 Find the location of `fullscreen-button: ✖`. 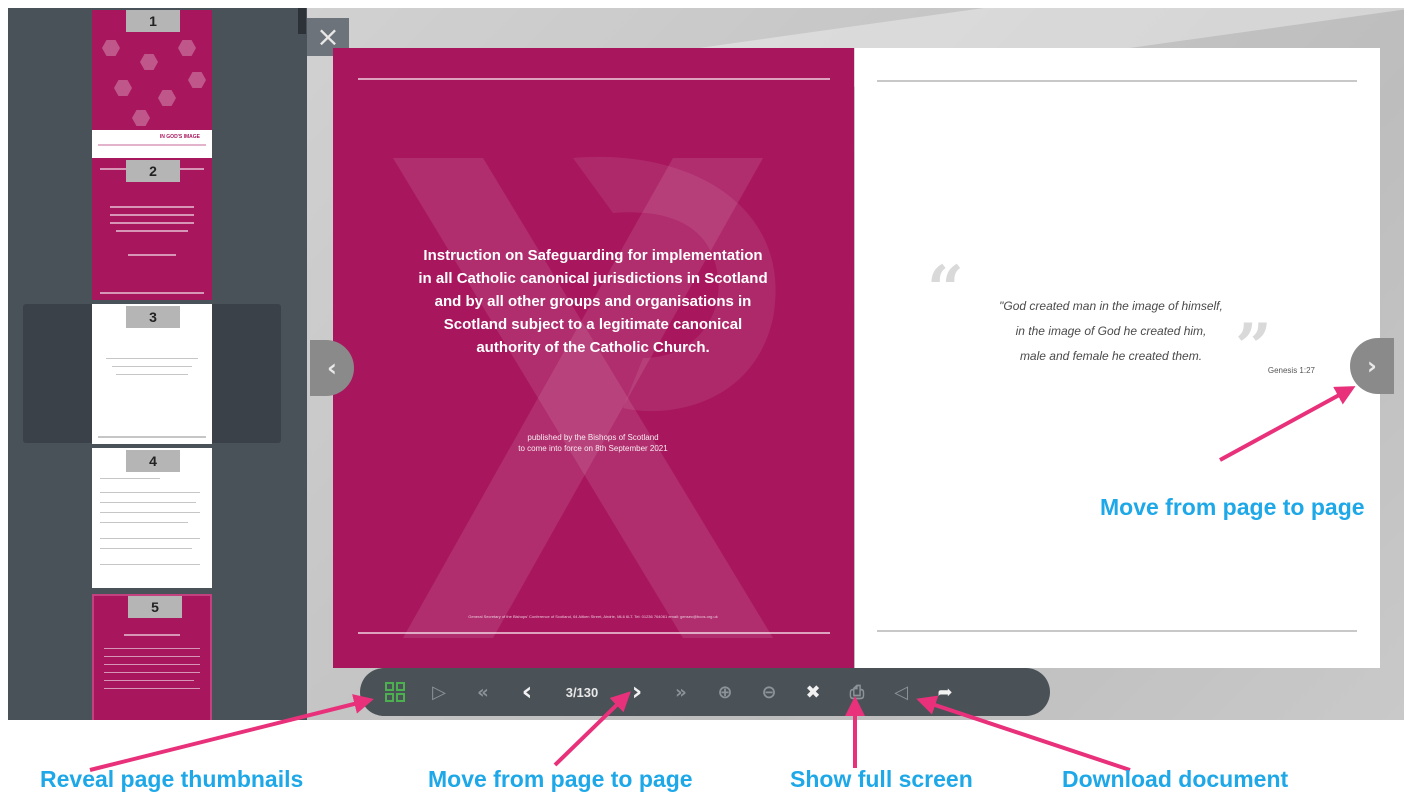

fullscreen-button: ✖ is located at coordinates (813, 692).